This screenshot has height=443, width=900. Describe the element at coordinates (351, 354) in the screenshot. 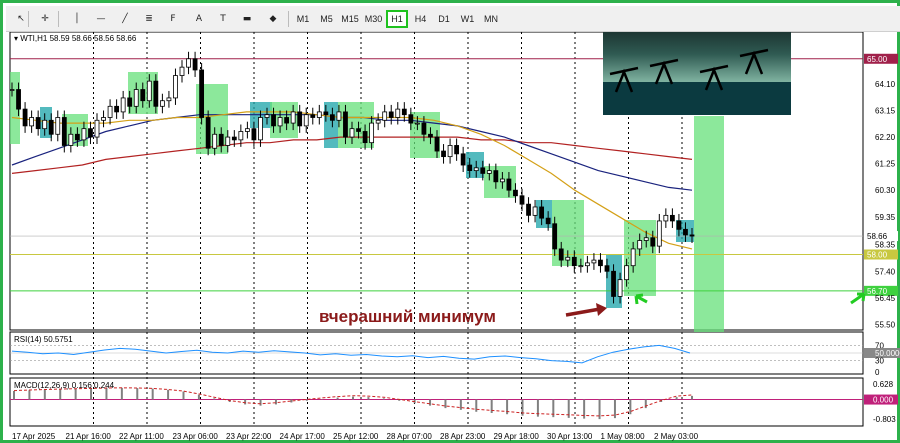

I see `rsi-line` at that location.